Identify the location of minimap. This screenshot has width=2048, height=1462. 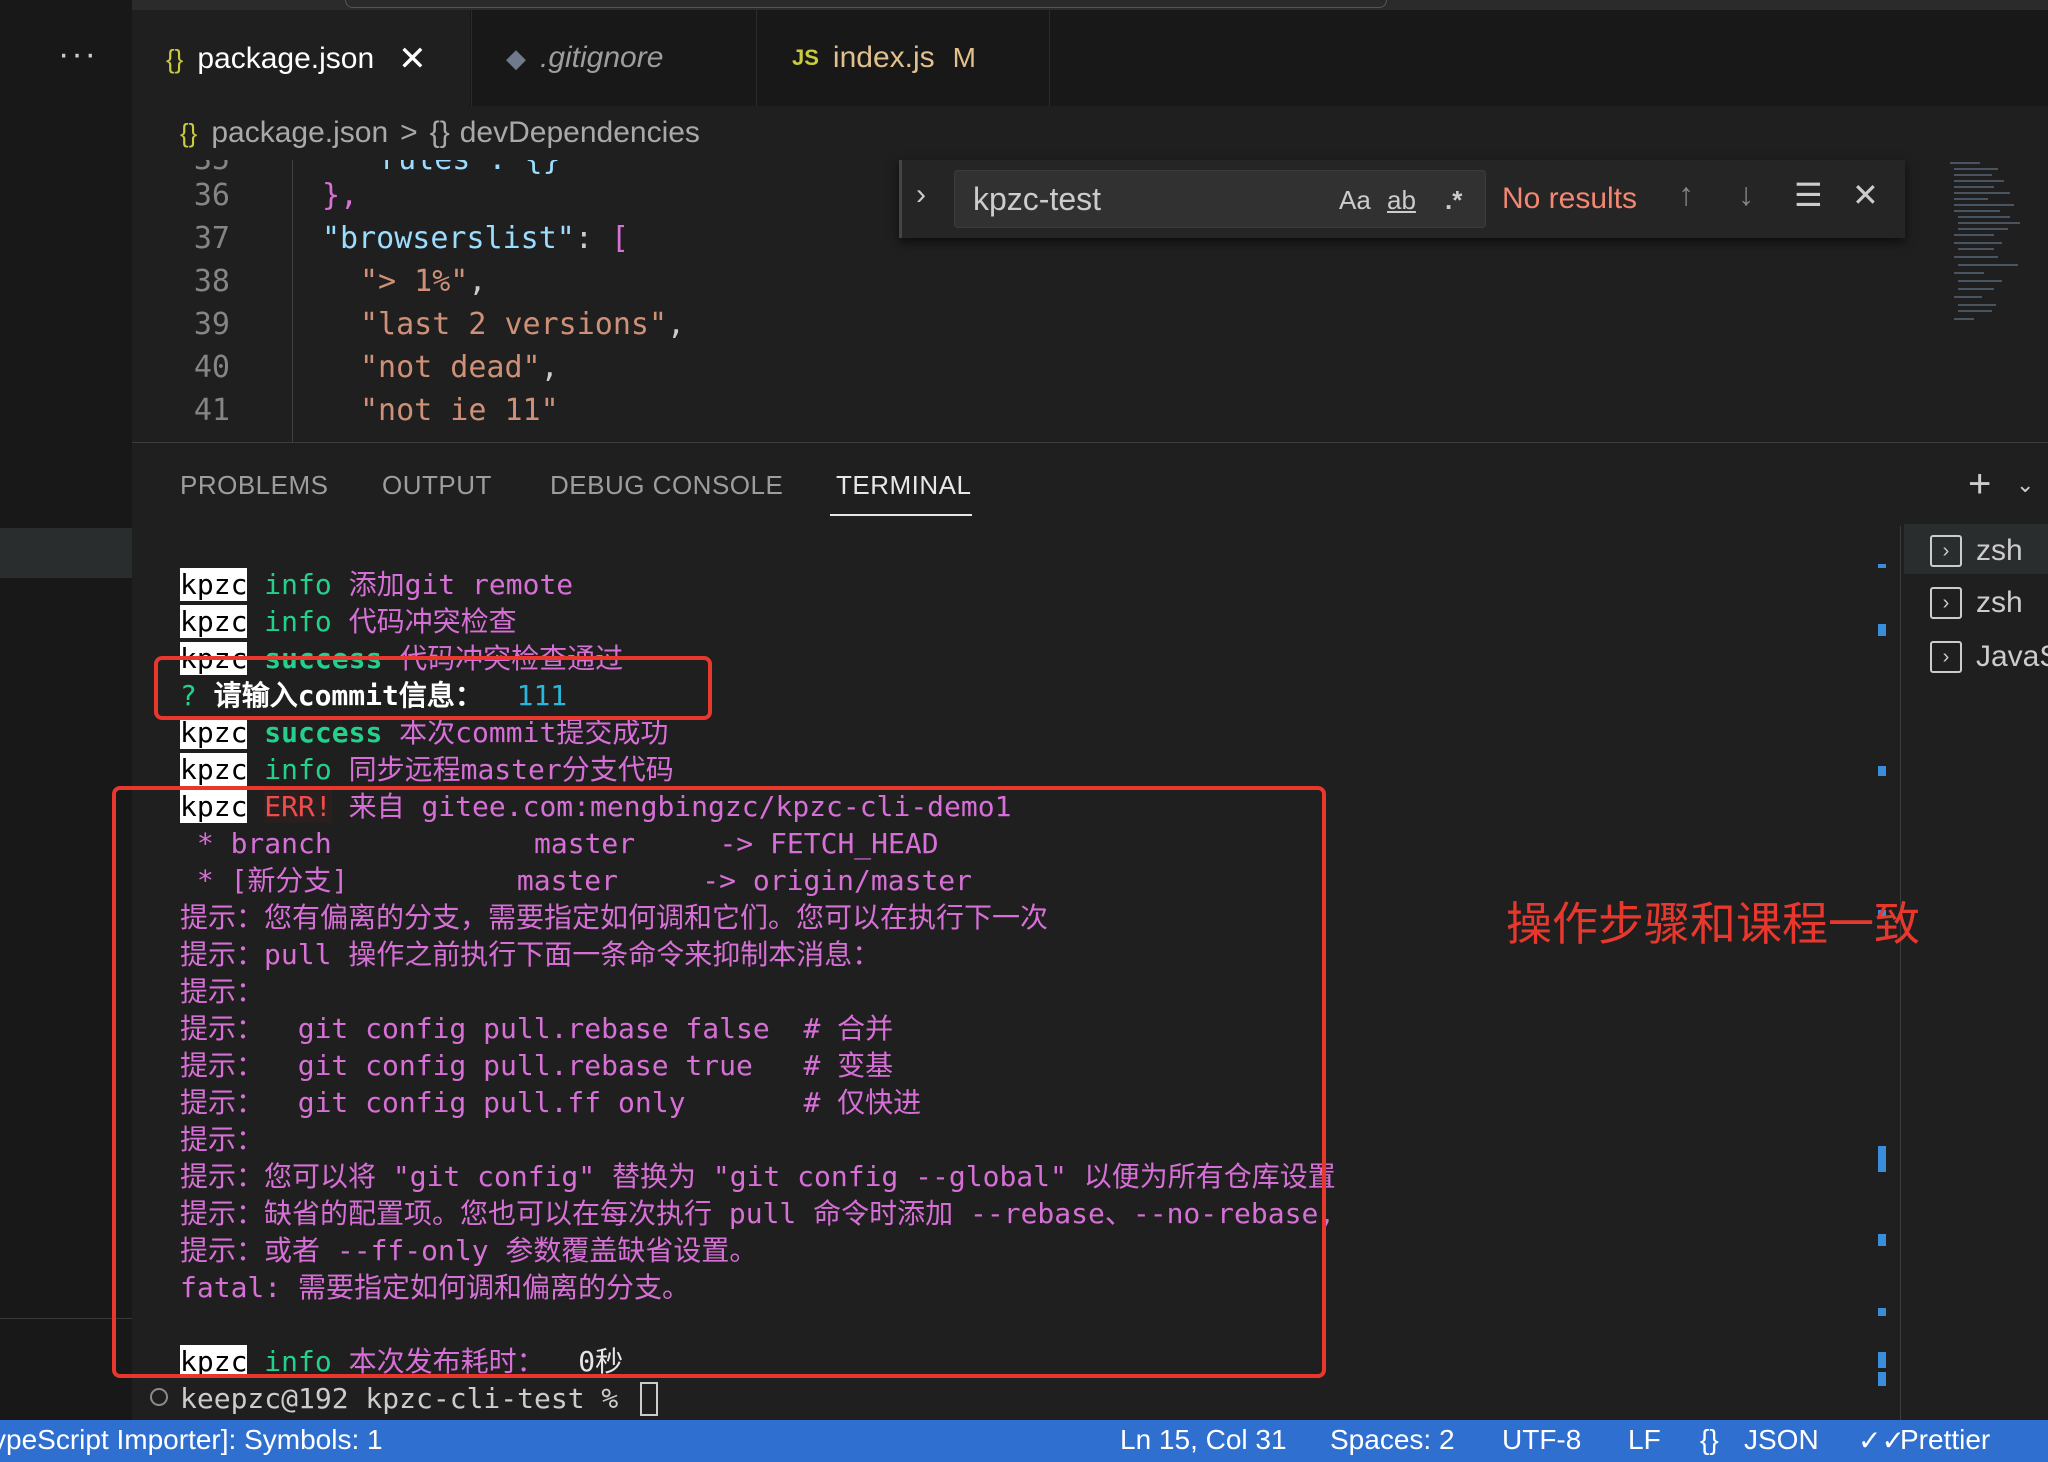
(1995, 250).